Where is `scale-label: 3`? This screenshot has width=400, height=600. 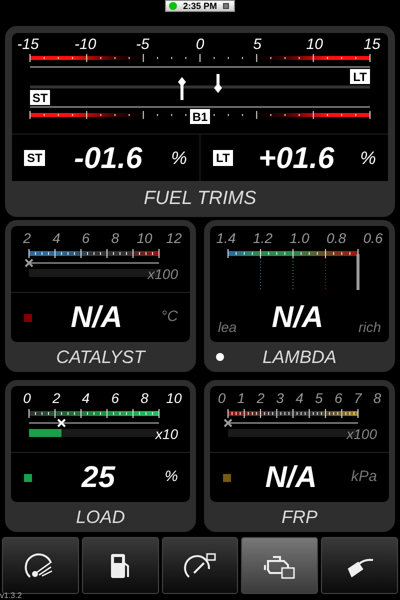 scale-label: 3 is located at coordinates (280, 398).